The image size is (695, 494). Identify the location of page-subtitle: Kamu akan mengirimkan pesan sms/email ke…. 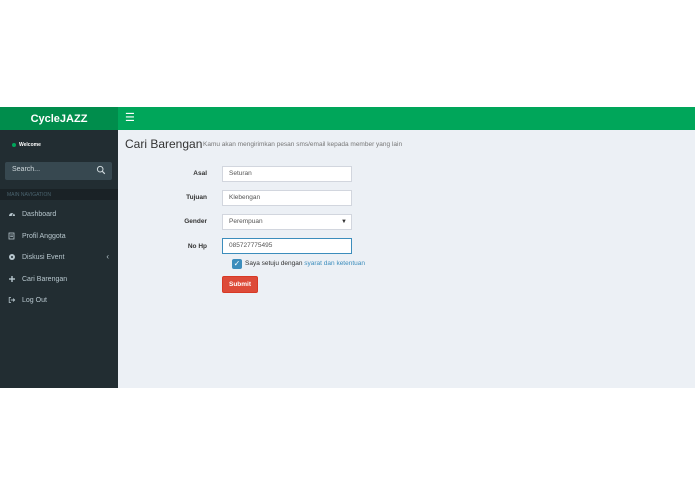
(303, 144).